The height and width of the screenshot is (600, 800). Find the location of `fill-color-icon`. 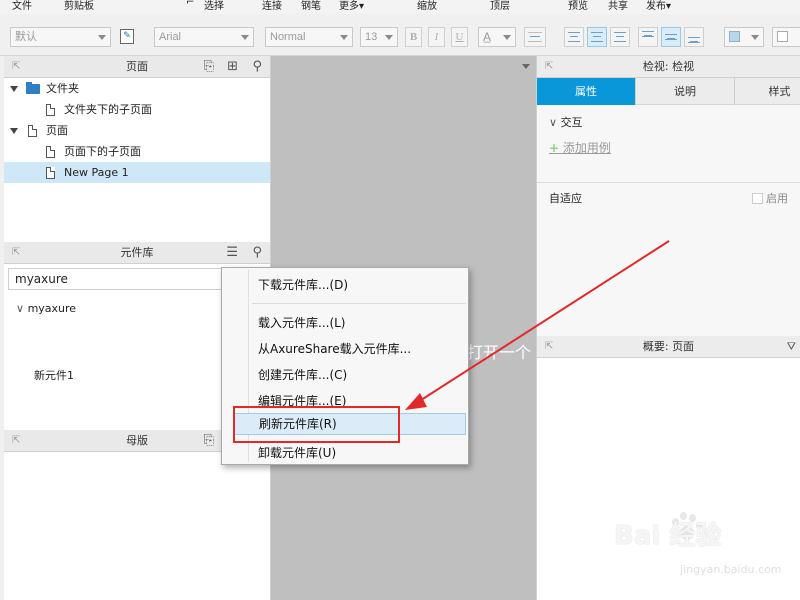

fill-color-icon is located at coordinates (734, 36).